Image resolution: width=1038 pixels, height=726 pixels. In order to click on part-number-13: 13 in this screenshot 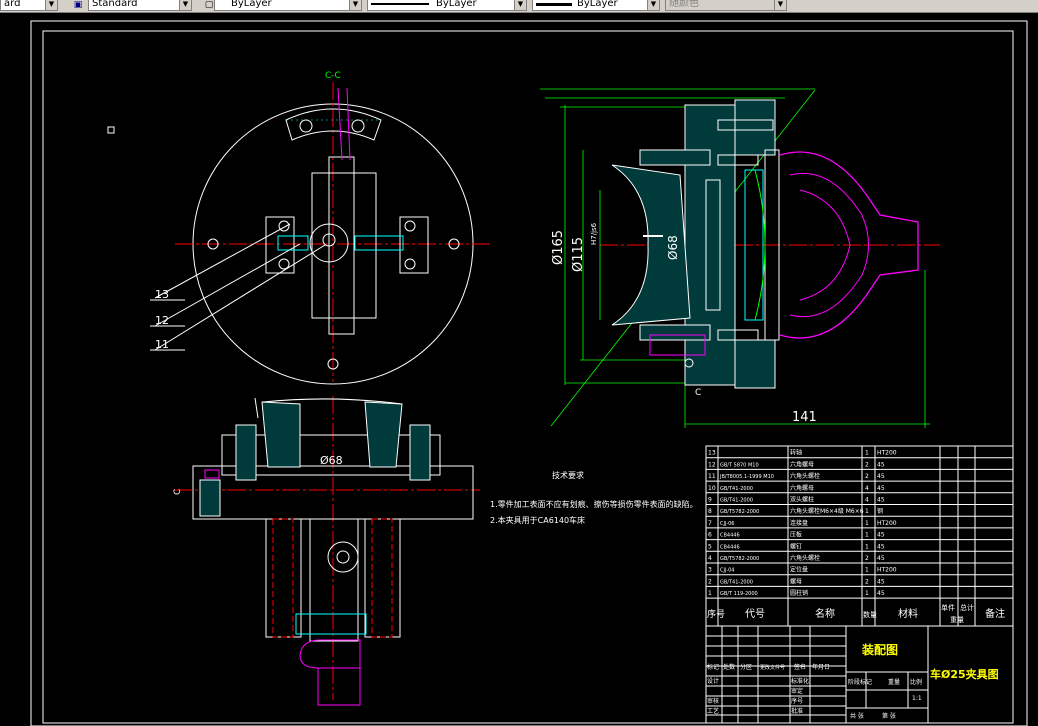, I will do `click(162, 294)`.